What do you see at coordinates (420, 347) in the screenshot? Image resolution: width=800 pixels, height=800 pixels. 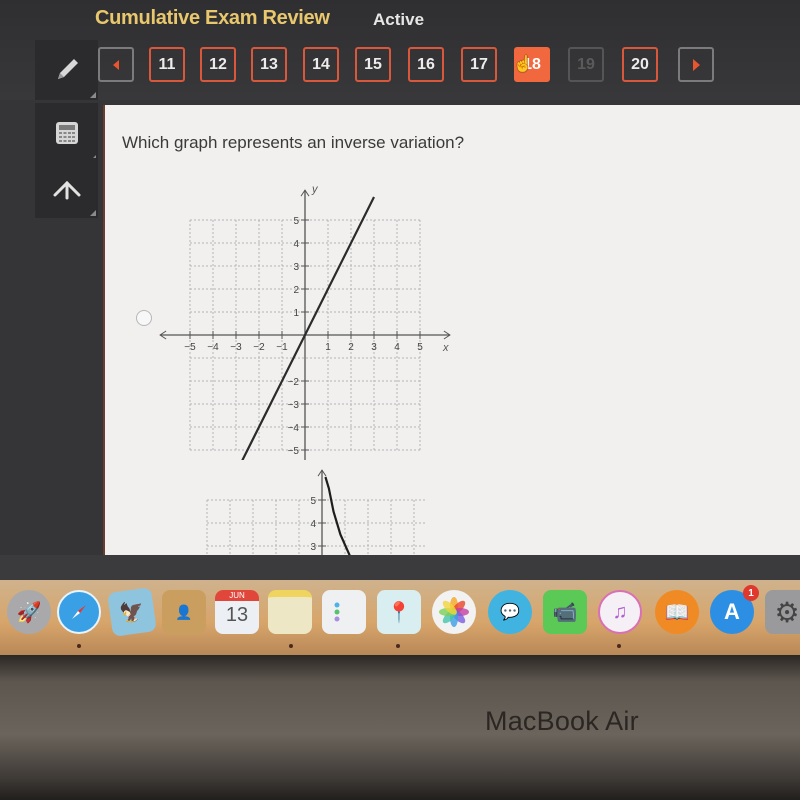 I see `x-tick-label: 5` at bounding box center [420, 347].